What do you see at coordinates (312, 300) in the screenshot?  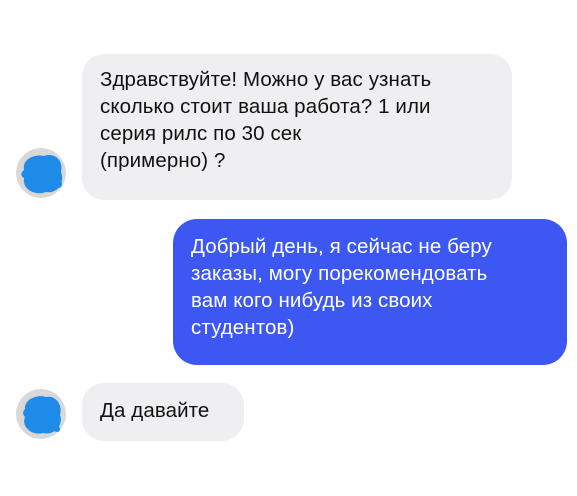 I see `message-text-line: вам кого нибудь из своих` at bounding box center [312, 300].